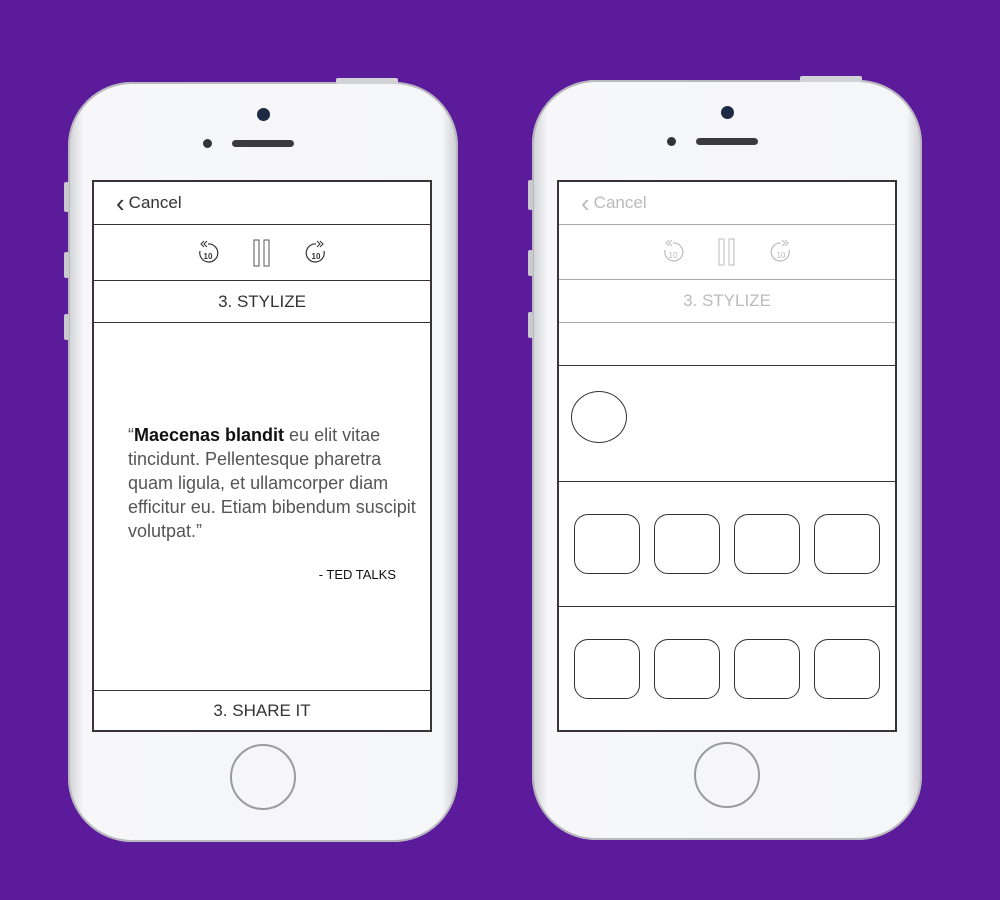 The width and height of the screenshot is (1000, 900). Describe the element at coordinates (357, 574) in the screenshot. I see `quote-attribution: - TED TALKS` at that location.